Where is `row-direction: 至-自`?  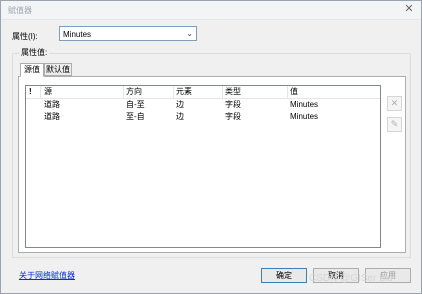
row-direction: 至-自 is located at coordinates (135, 116).